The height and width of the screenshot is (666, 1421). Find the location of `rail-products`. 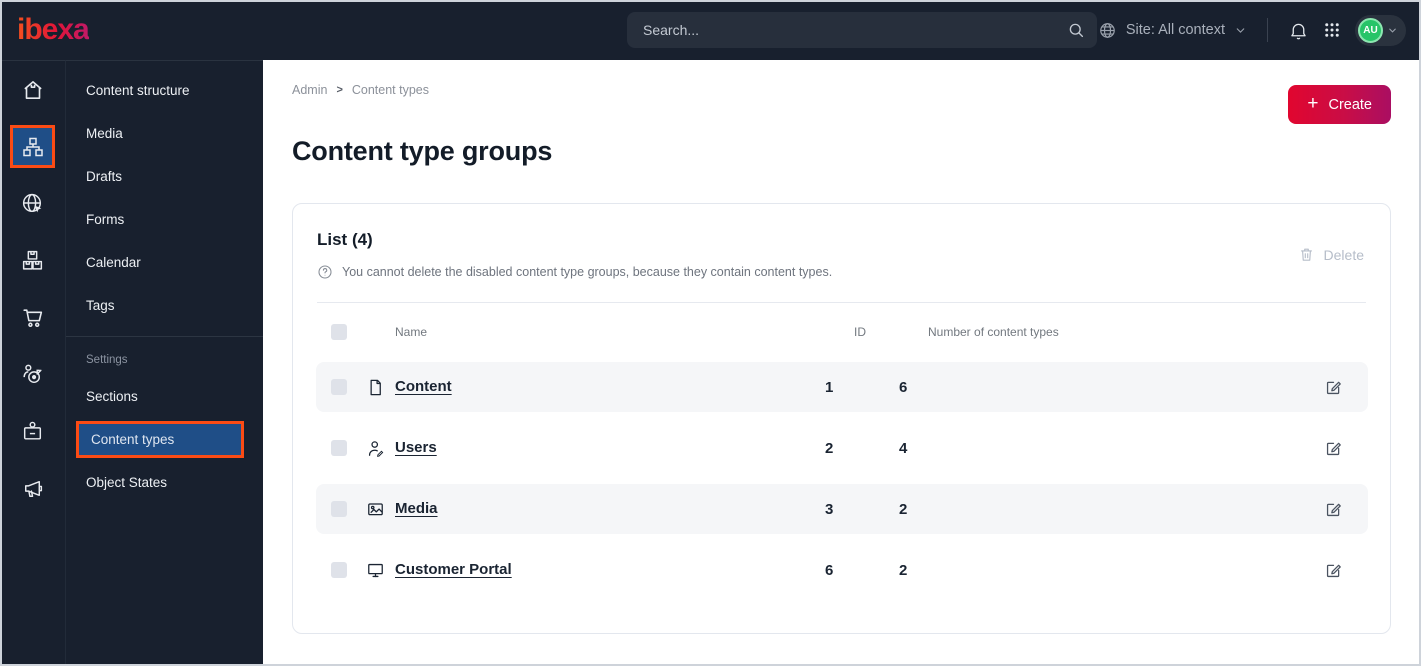

rail-products is located at coordinates (32, 260).